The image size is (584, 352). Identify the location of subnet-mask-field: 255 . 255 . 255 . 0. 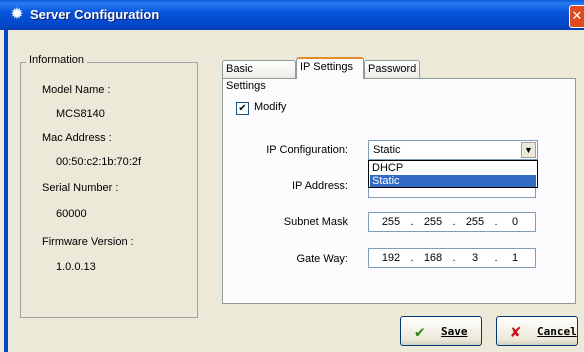
(452, 222).